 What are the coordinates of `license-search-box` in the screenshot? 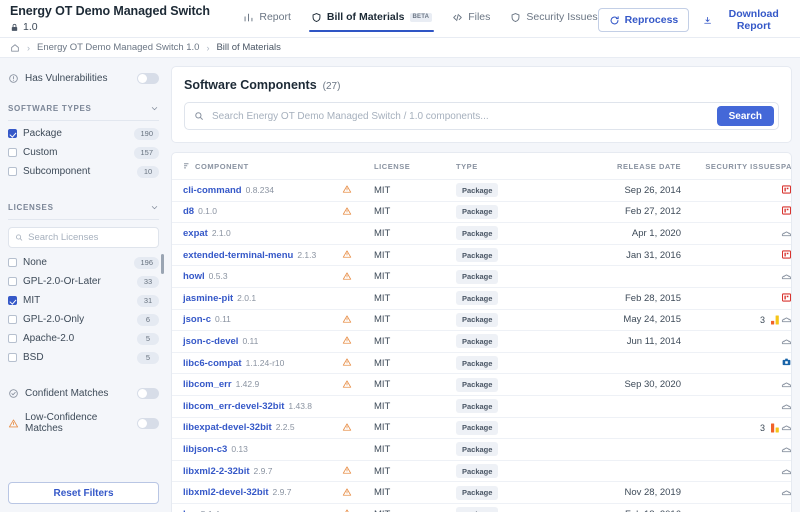 It's located at (83, 237).